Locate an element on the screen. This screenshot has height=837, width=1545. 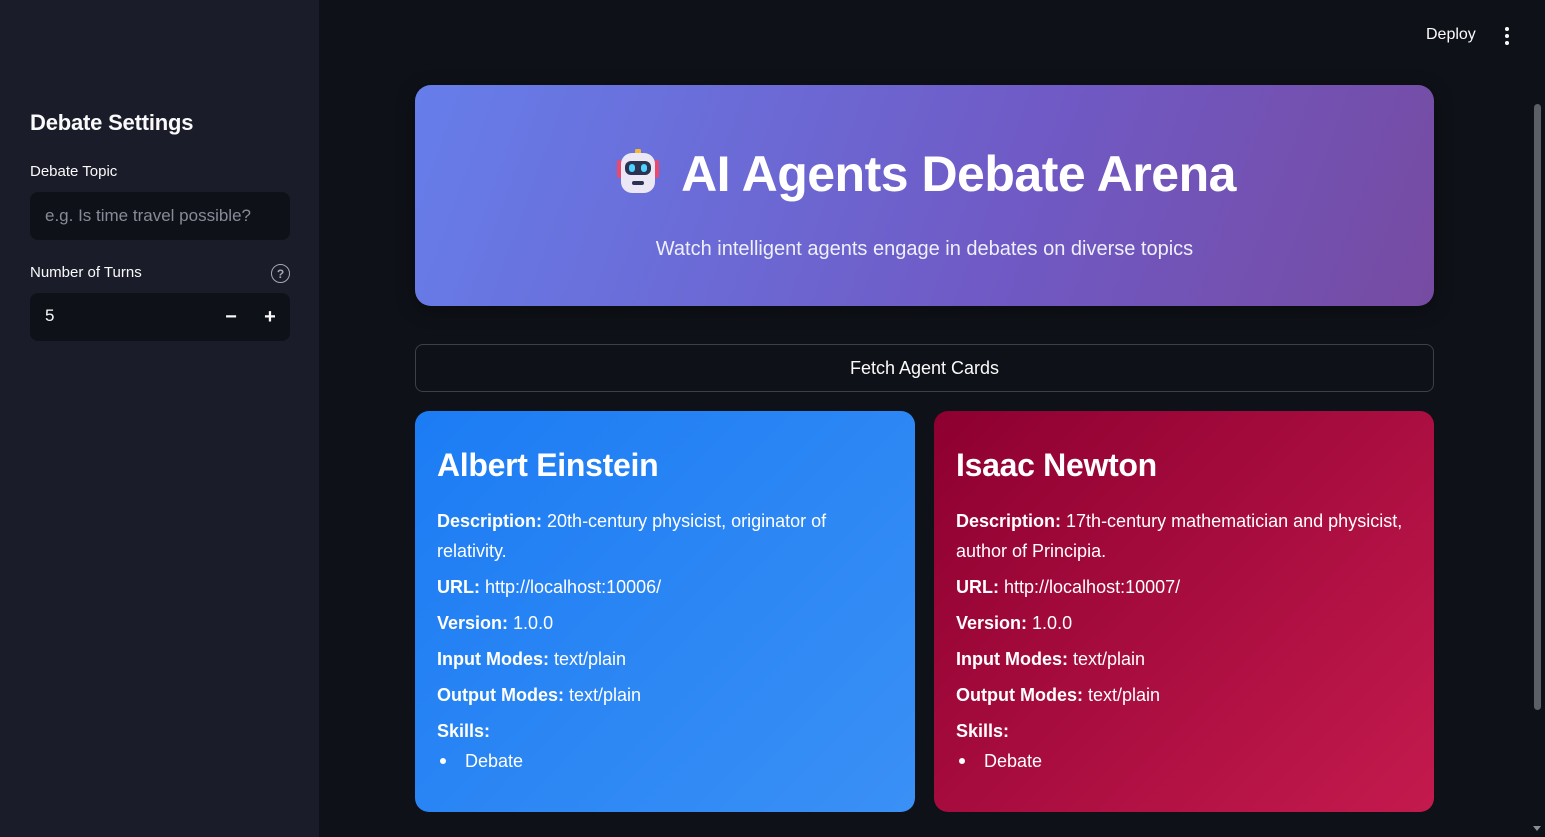
url-value: http://localhost:10007/ is located at coordinates (1092, 587).